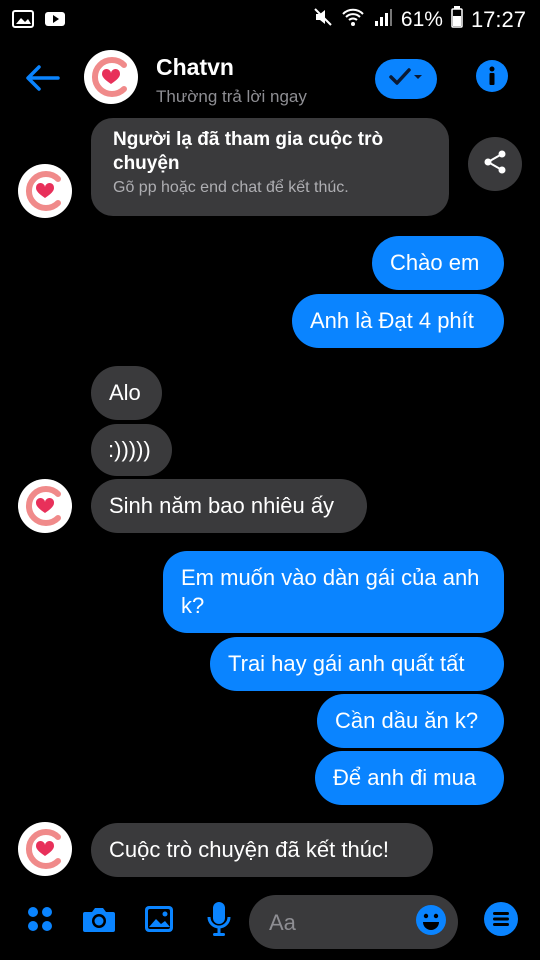  I want to click on composer, so click(270, 926).